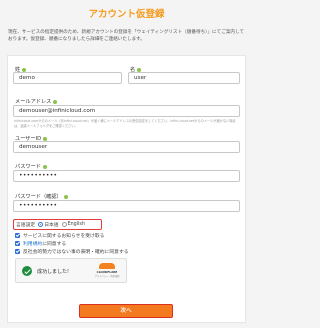 This screenshot has height=328, width=320. What do you see at coordinates (184, 78) in the screenshot?
I see `first-name-input: user` at bounding box center [184, 78].